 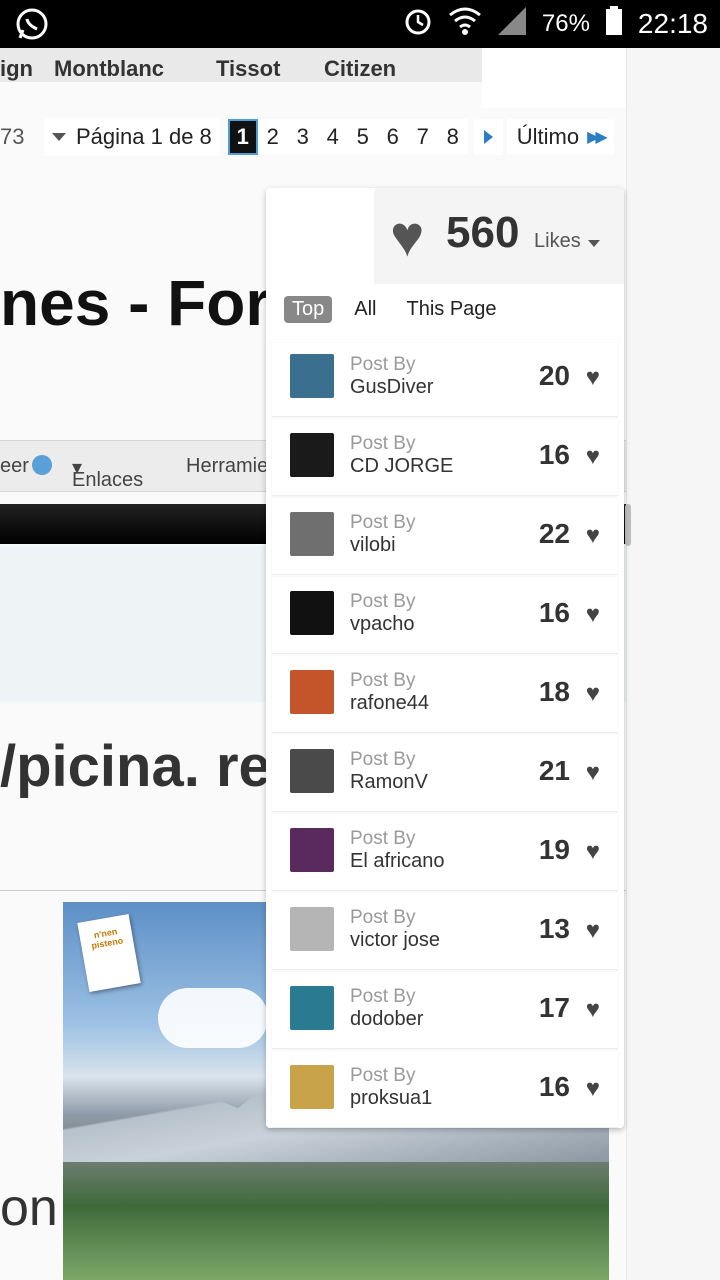 I want to click on last-page-button: Último ▶▶, so click(x=560, y=137).